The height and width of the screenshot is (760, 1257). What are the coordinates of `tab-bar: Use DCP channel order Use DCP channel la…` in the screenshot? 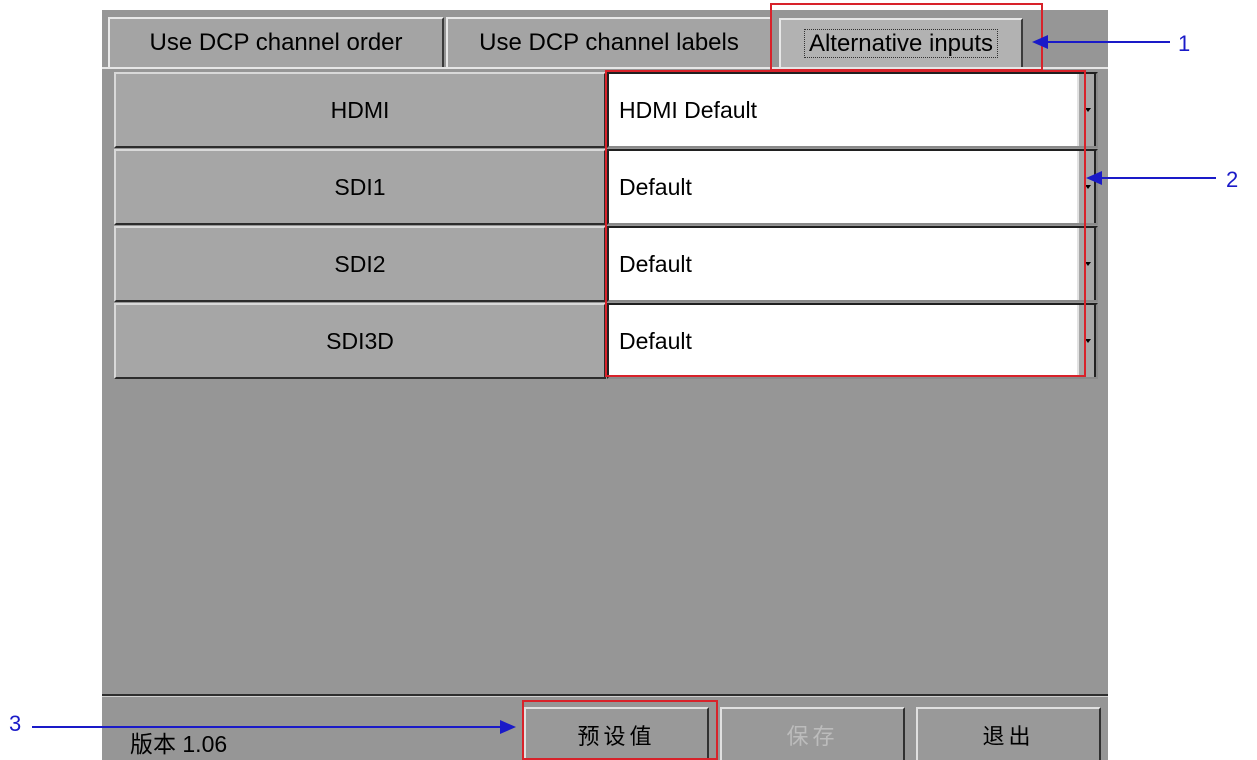 It's located at (605, 39).